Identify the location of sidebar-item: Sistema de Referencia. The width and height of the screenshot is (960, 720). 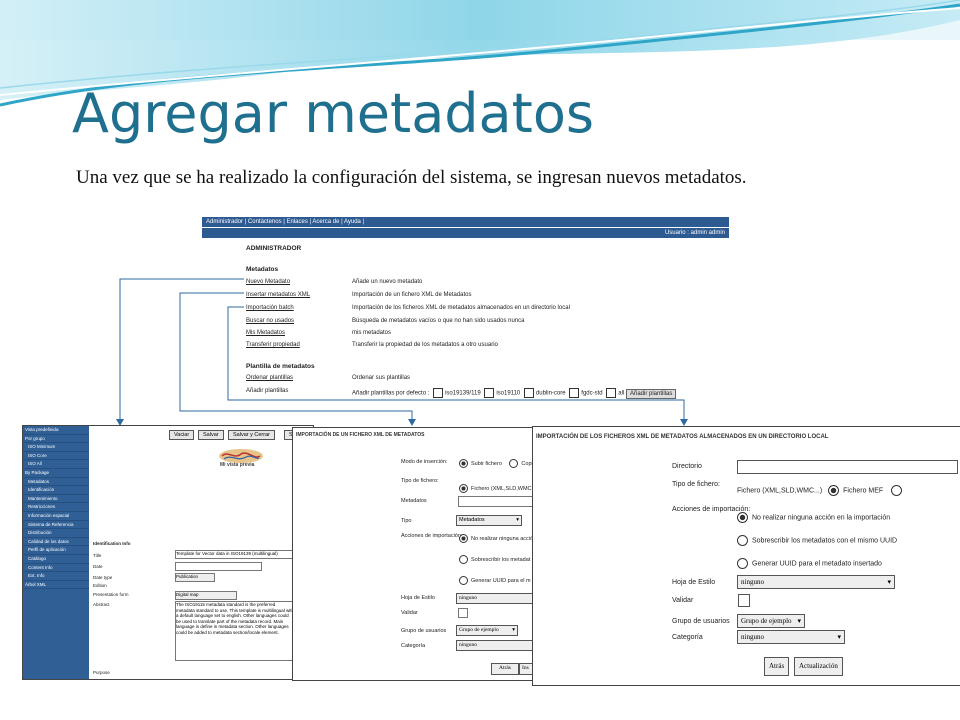
(56, 525).